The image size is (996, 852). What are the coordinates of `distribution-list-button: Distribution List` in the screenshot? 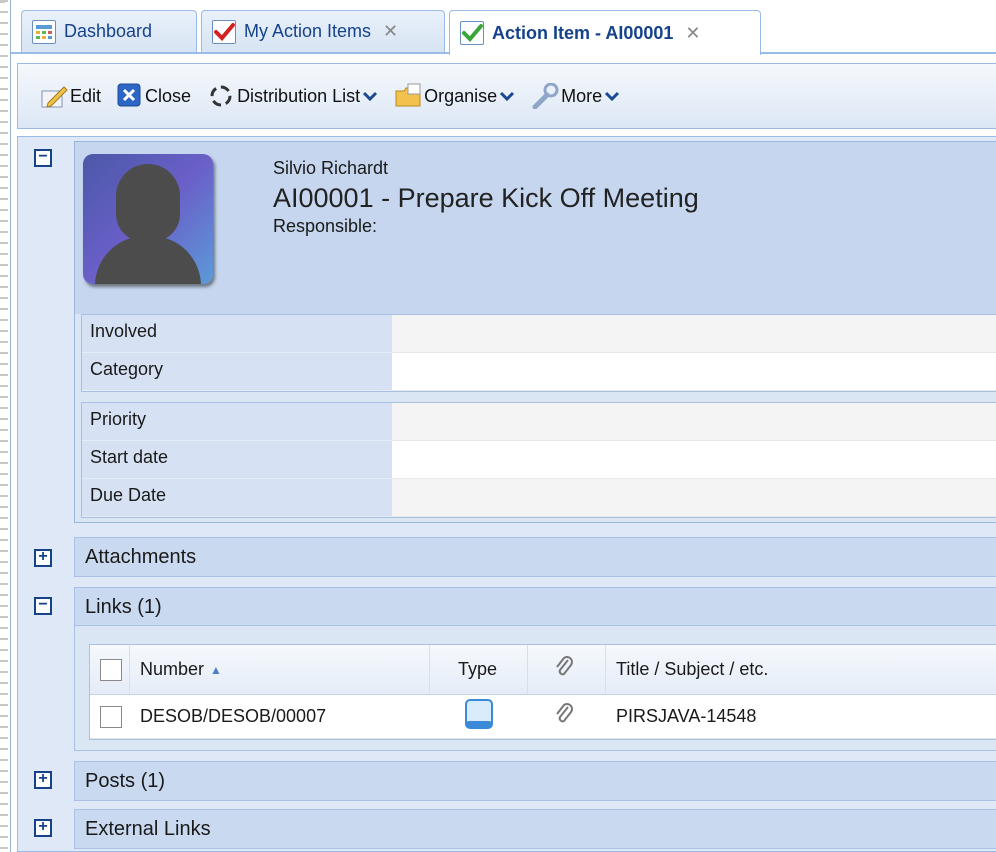 It's located at (292, 96).